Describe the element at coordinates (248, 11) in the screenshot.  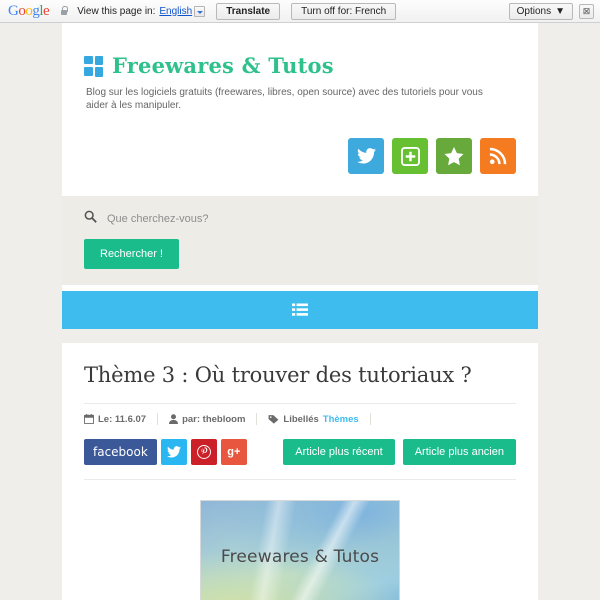
I see `translate-button: Translate` at that location.